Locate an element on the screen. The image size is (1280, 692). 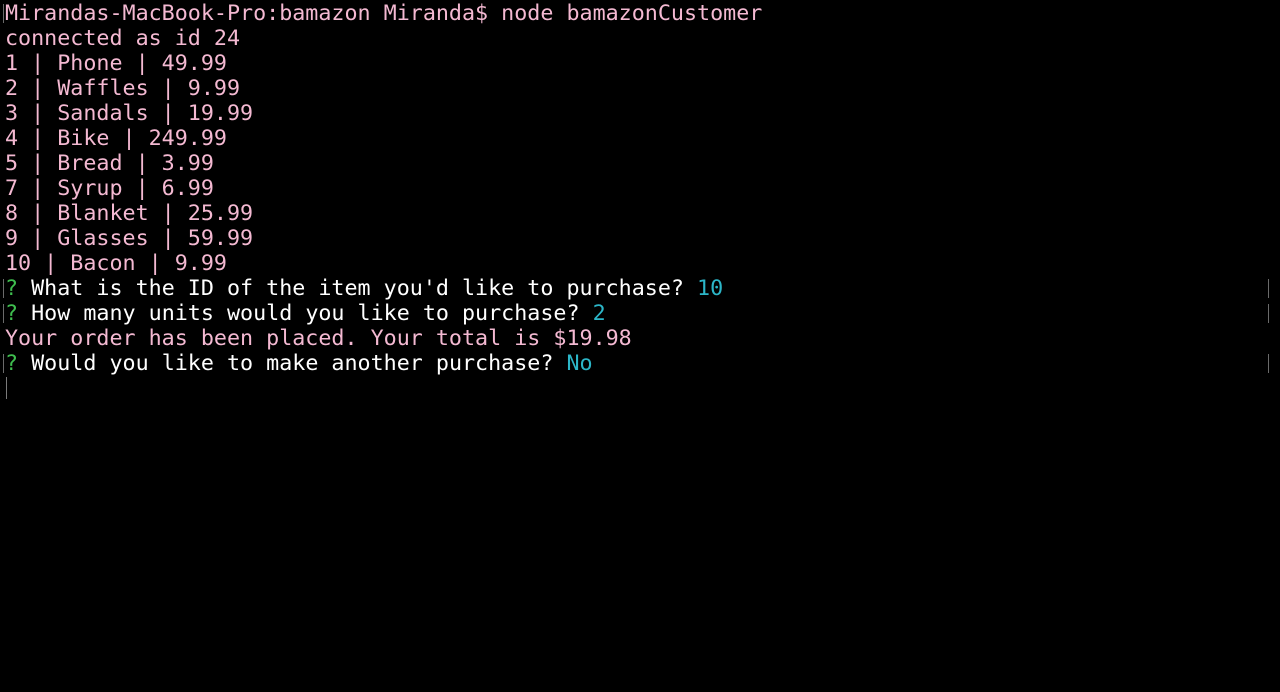
product-row: 10 | Bacon | 9.99 is located at coordinates (116, 263).